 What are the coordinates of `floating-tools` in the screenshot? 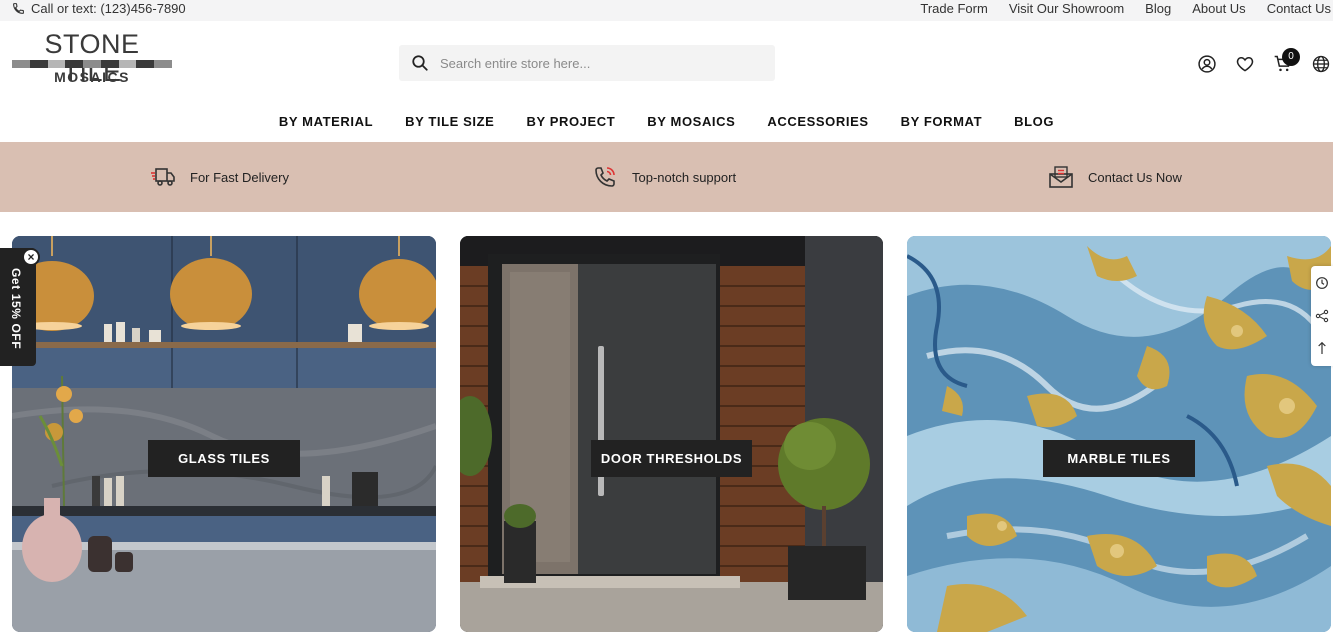 It's located at (1322, 316).